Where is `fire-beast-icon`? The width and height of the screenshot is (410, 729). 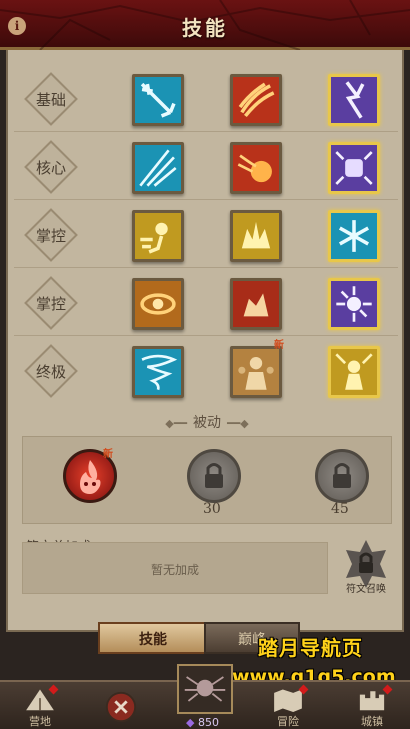 fire-beast-icon is located at coordinates (256, 304).